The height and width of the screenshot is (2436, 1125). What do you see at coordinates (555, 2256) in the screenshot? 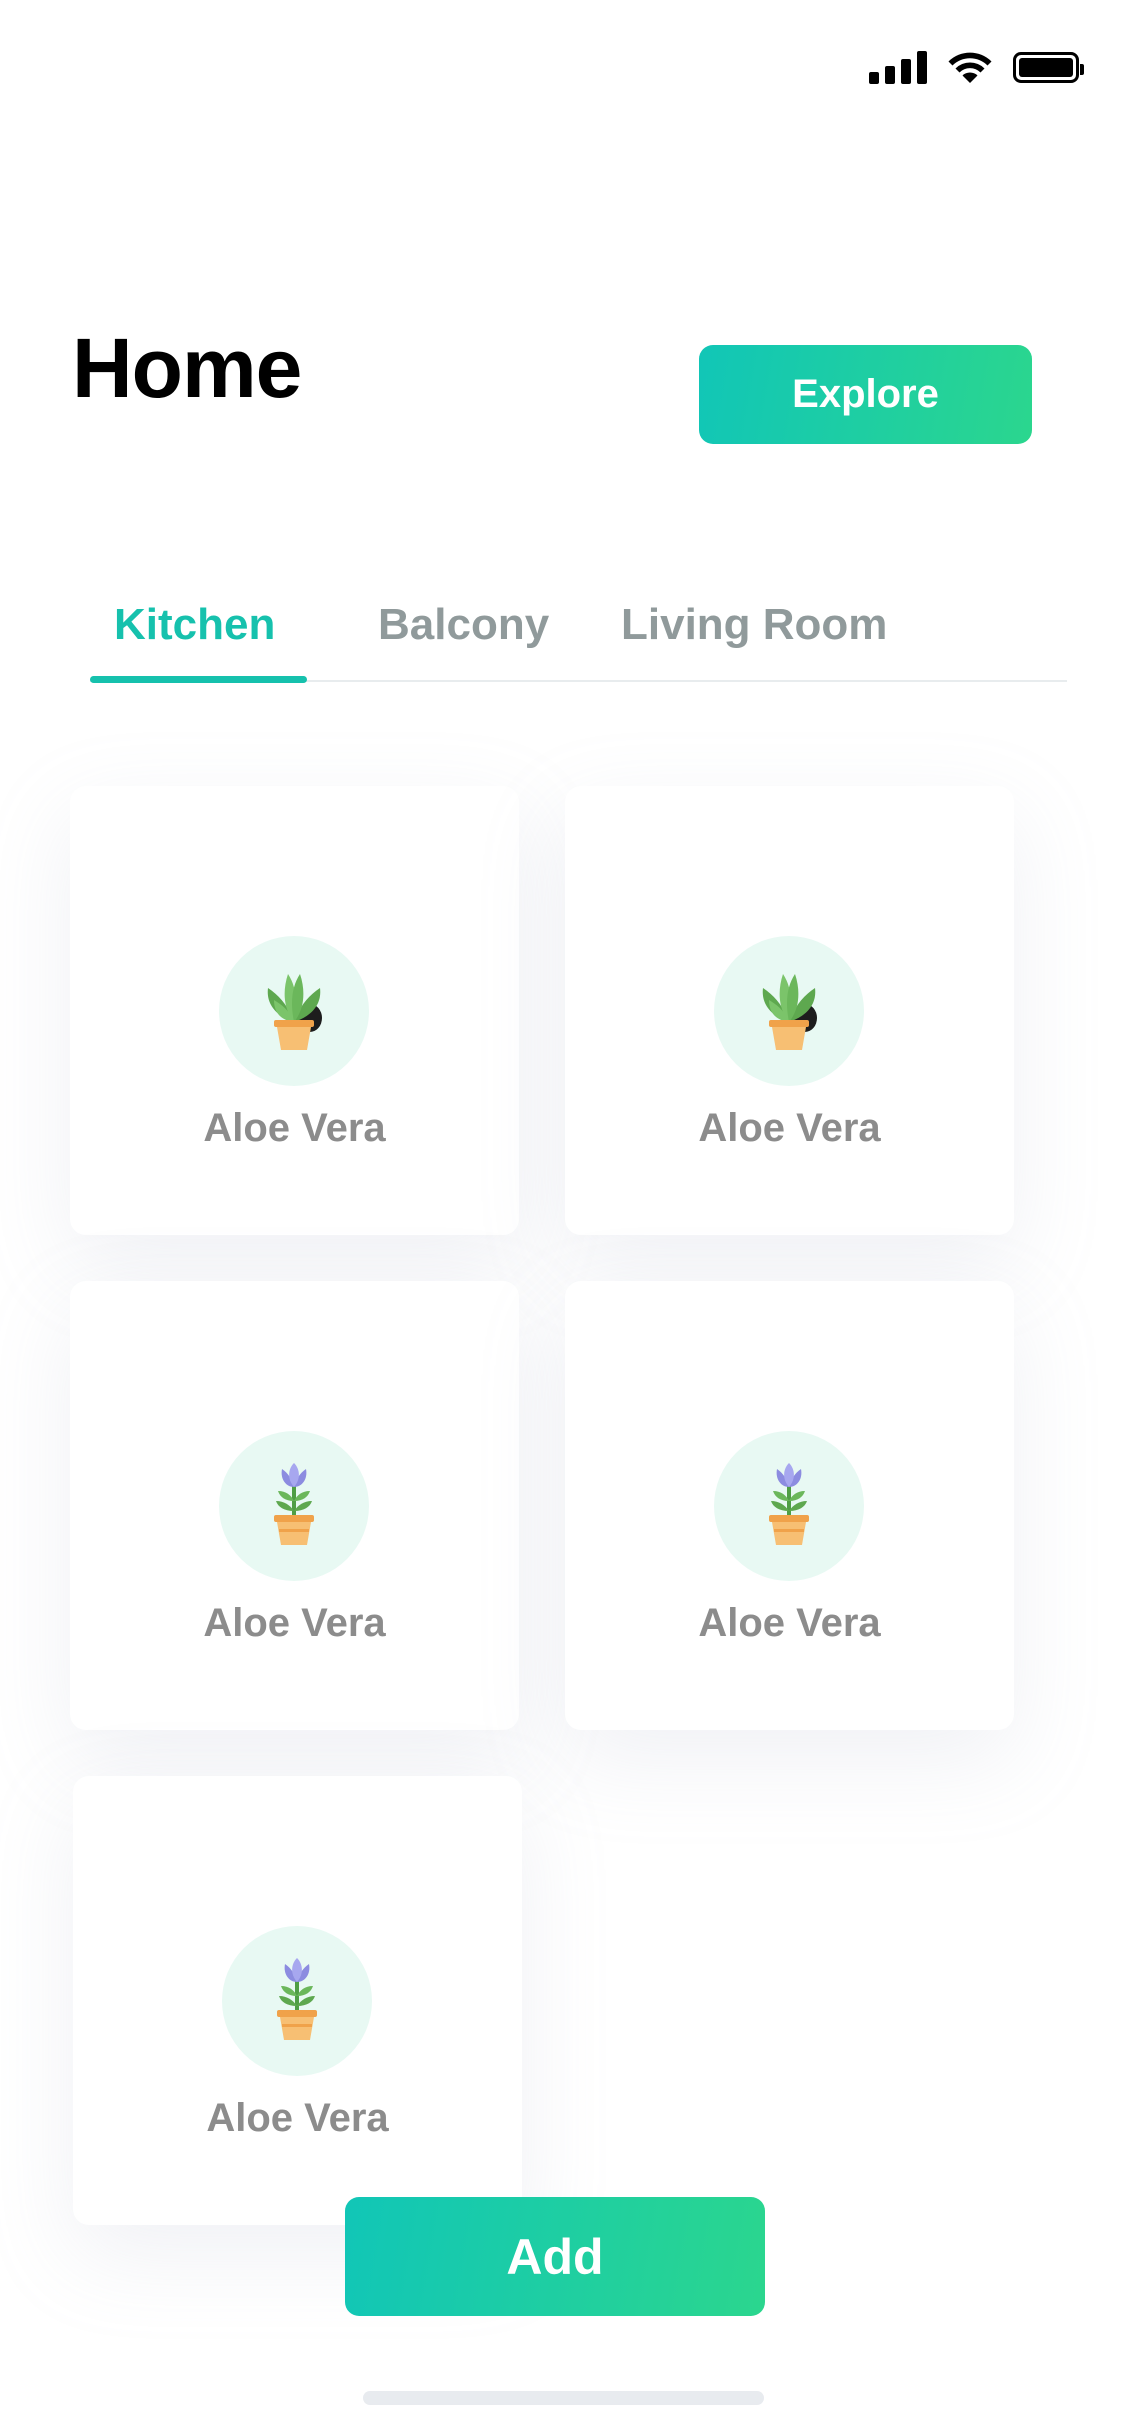
I see `add-button: Add` at bounding box center [555, 2256].